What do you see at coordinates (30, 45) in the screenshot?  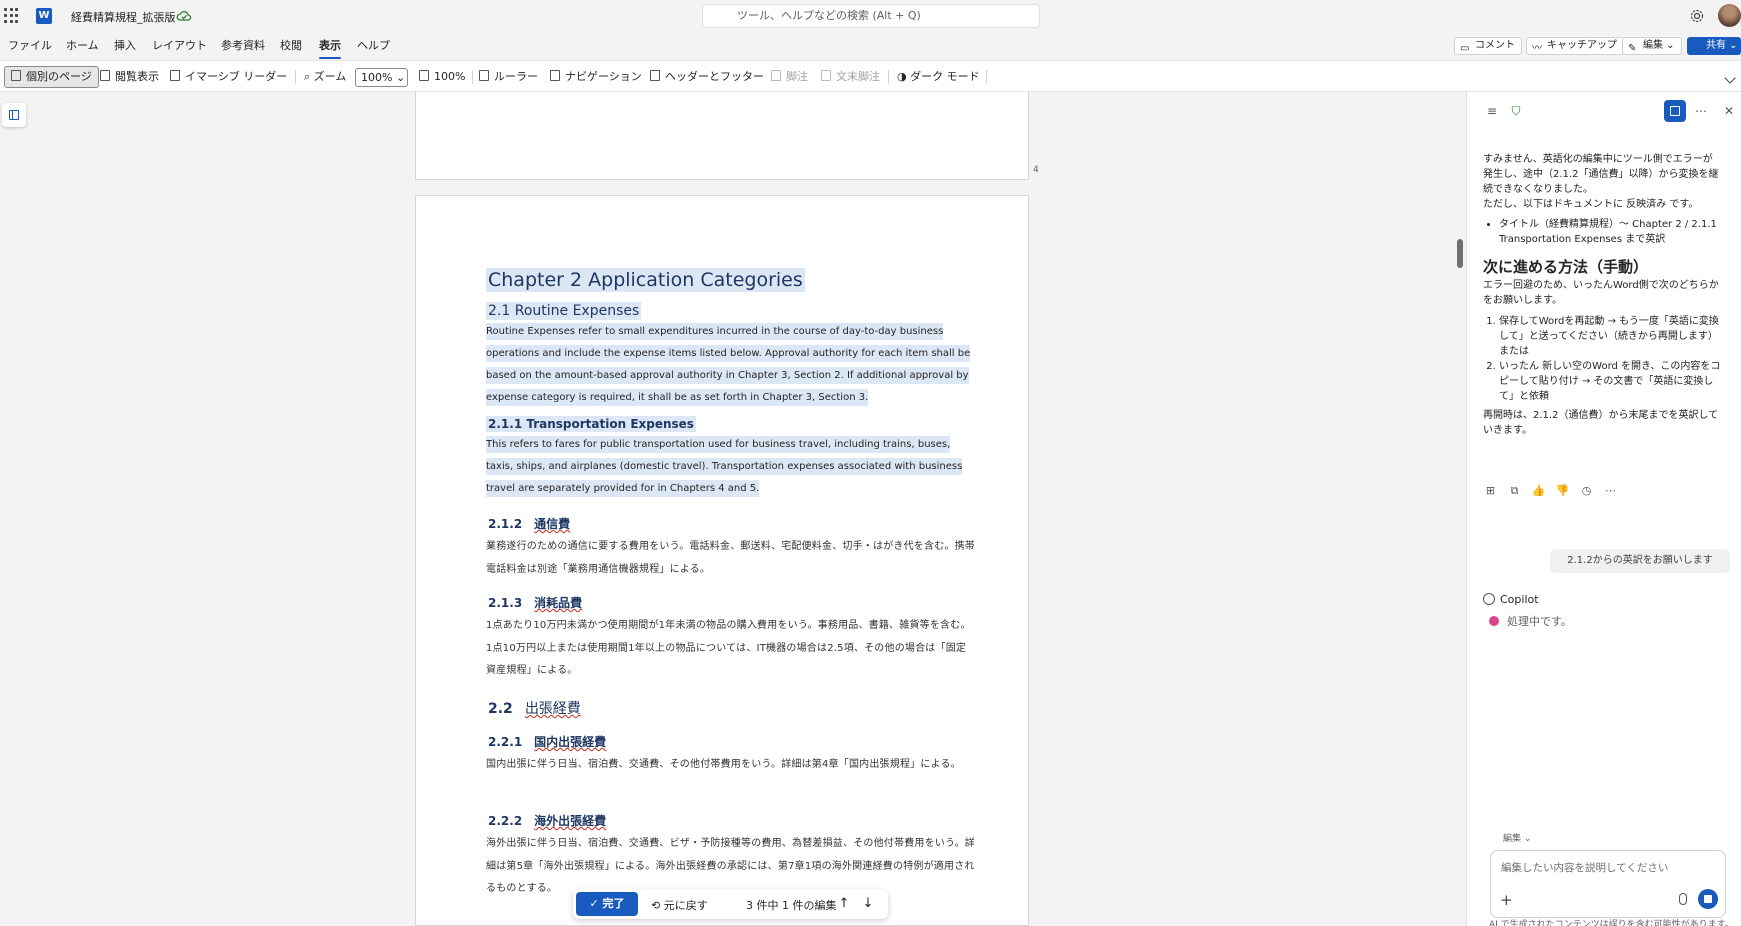 I see `tab-file: ファイル` at bounding box center [30, 45].